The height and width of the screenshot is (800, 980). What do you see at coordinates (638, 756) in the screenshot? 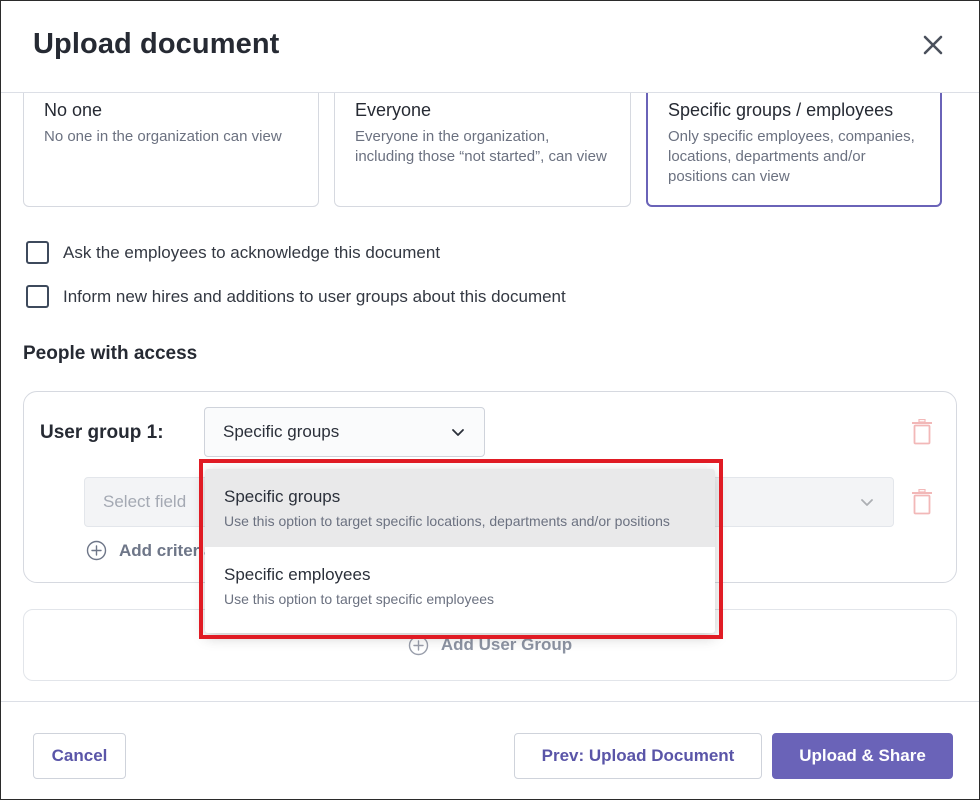
I see `prev-upload-document-button: Prev: Upload Document` at bounding box center [638, 756].